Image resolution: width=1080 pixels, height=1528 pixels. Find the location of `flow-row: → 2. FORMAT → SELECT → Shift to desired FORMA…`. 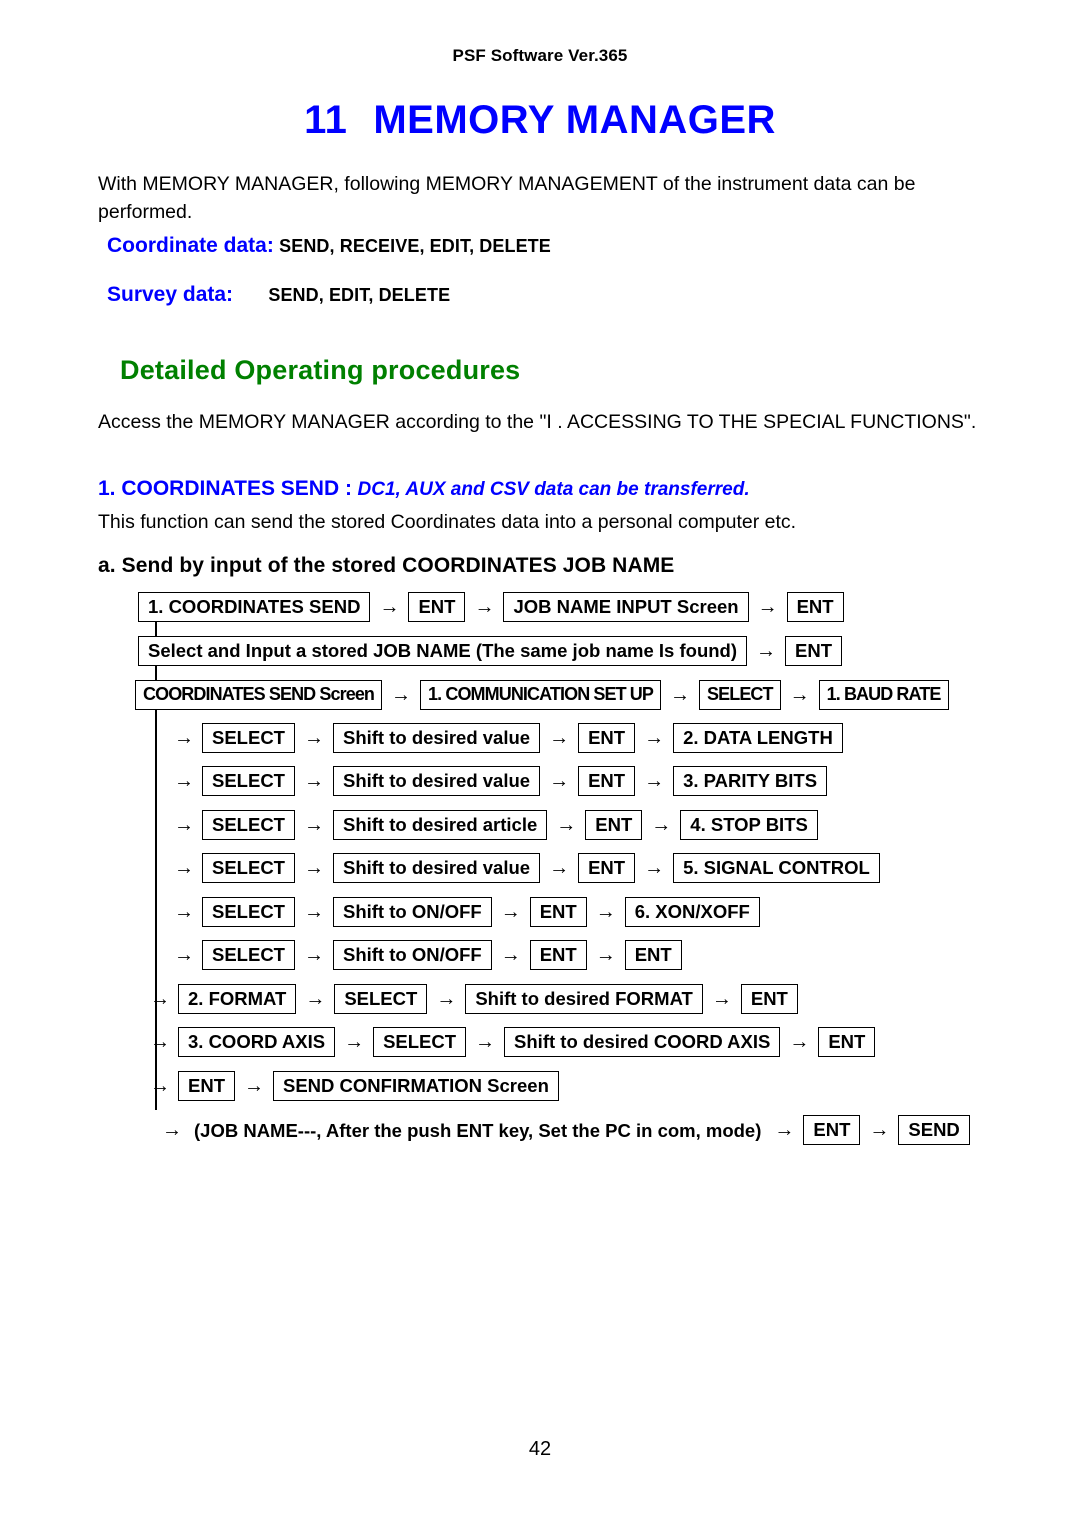

flow-row: → 2. FORMAT → SELECT → Shift to desired FORMA… is located at coordinates (473, 999).